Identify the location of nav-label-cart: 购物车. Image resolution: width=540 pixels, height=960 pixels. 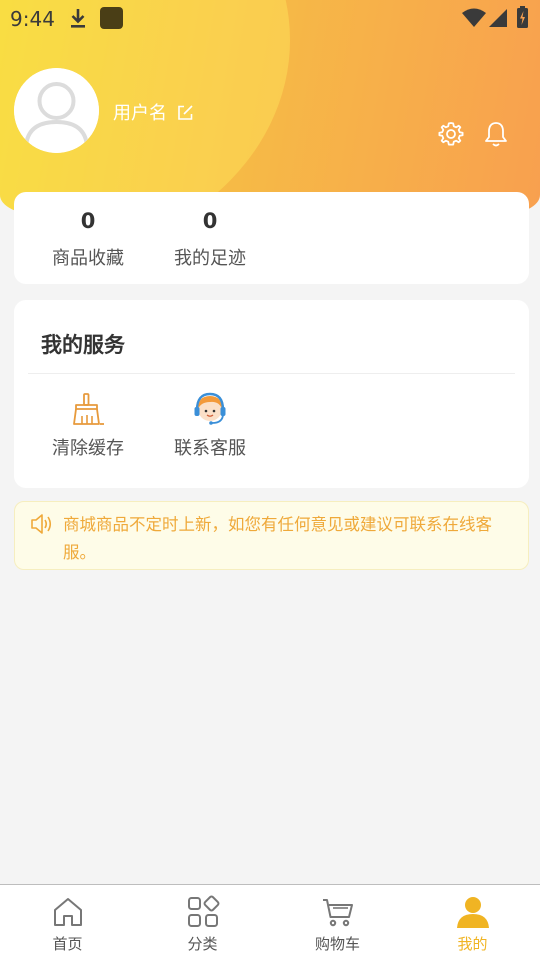
(337, 944).